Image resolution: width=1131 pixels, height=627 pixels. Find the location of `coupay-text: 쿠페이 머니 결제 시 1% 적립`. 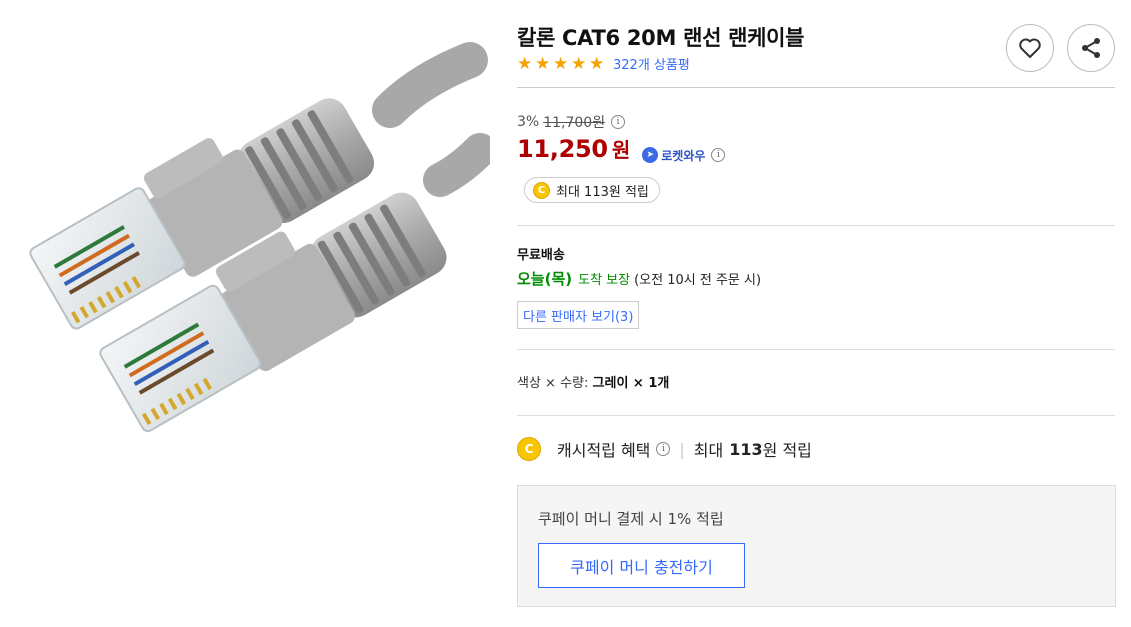

coupay-text: 쿠페이 머니 결제 시 1% 적립 is located at coordinates (631, 519).